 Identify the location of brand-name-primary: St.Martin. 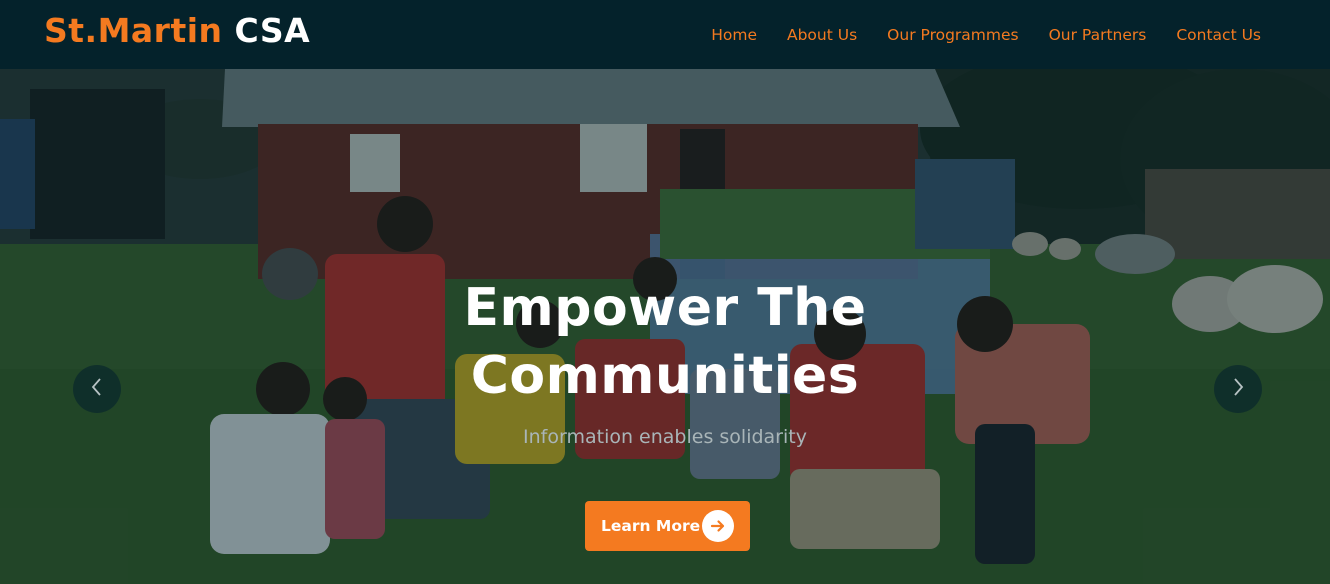
(133, 30).